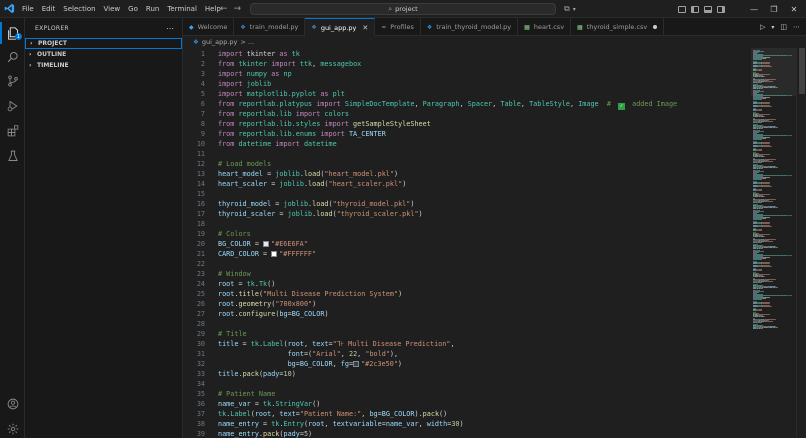 This screenshot has width=806, height=438. Describe the element at coordinates (708, 9) in the screenshot. I see `toggle-panel-icon` at that location.